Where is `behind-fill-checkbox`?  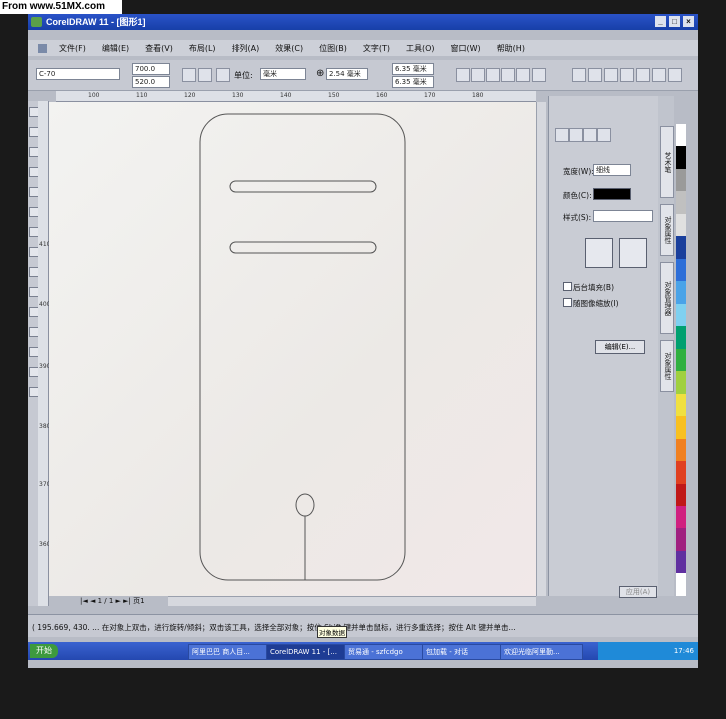 behind-fill-checkbox is located at coordinates (567, 286).